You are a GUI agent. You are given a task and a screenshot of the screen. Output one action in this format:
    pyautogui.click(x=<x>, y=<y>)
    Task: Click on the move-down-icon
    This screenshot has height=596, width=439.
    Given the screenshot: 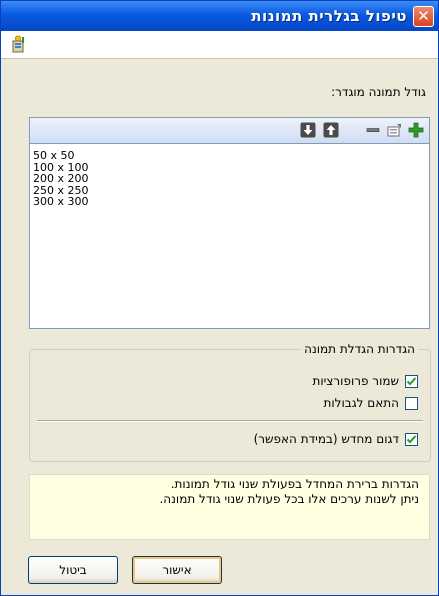 What is the action you would take?
    pyautogui.click(x=308, y=130)
    